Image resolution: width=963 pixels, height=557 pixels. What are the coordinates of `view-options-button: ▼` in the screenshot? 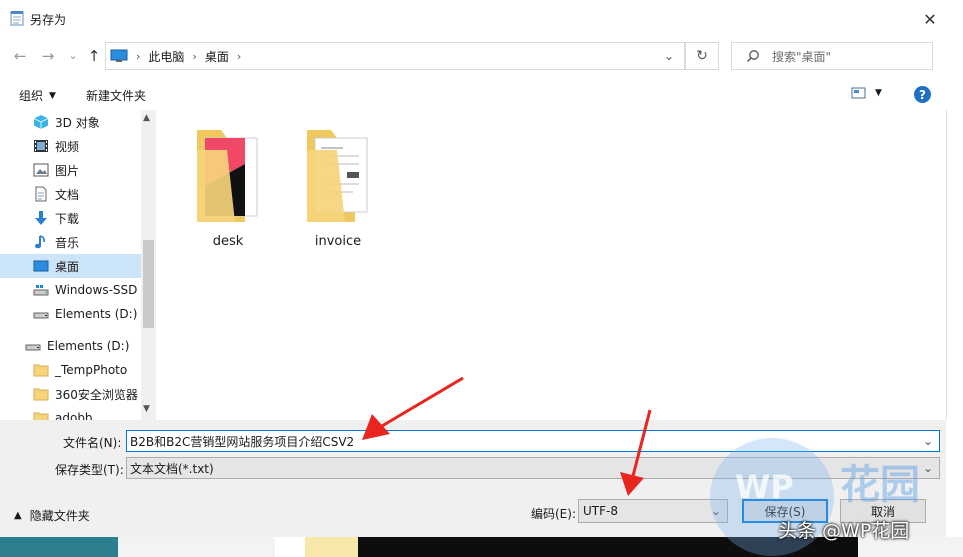 It's located at (866, 93).